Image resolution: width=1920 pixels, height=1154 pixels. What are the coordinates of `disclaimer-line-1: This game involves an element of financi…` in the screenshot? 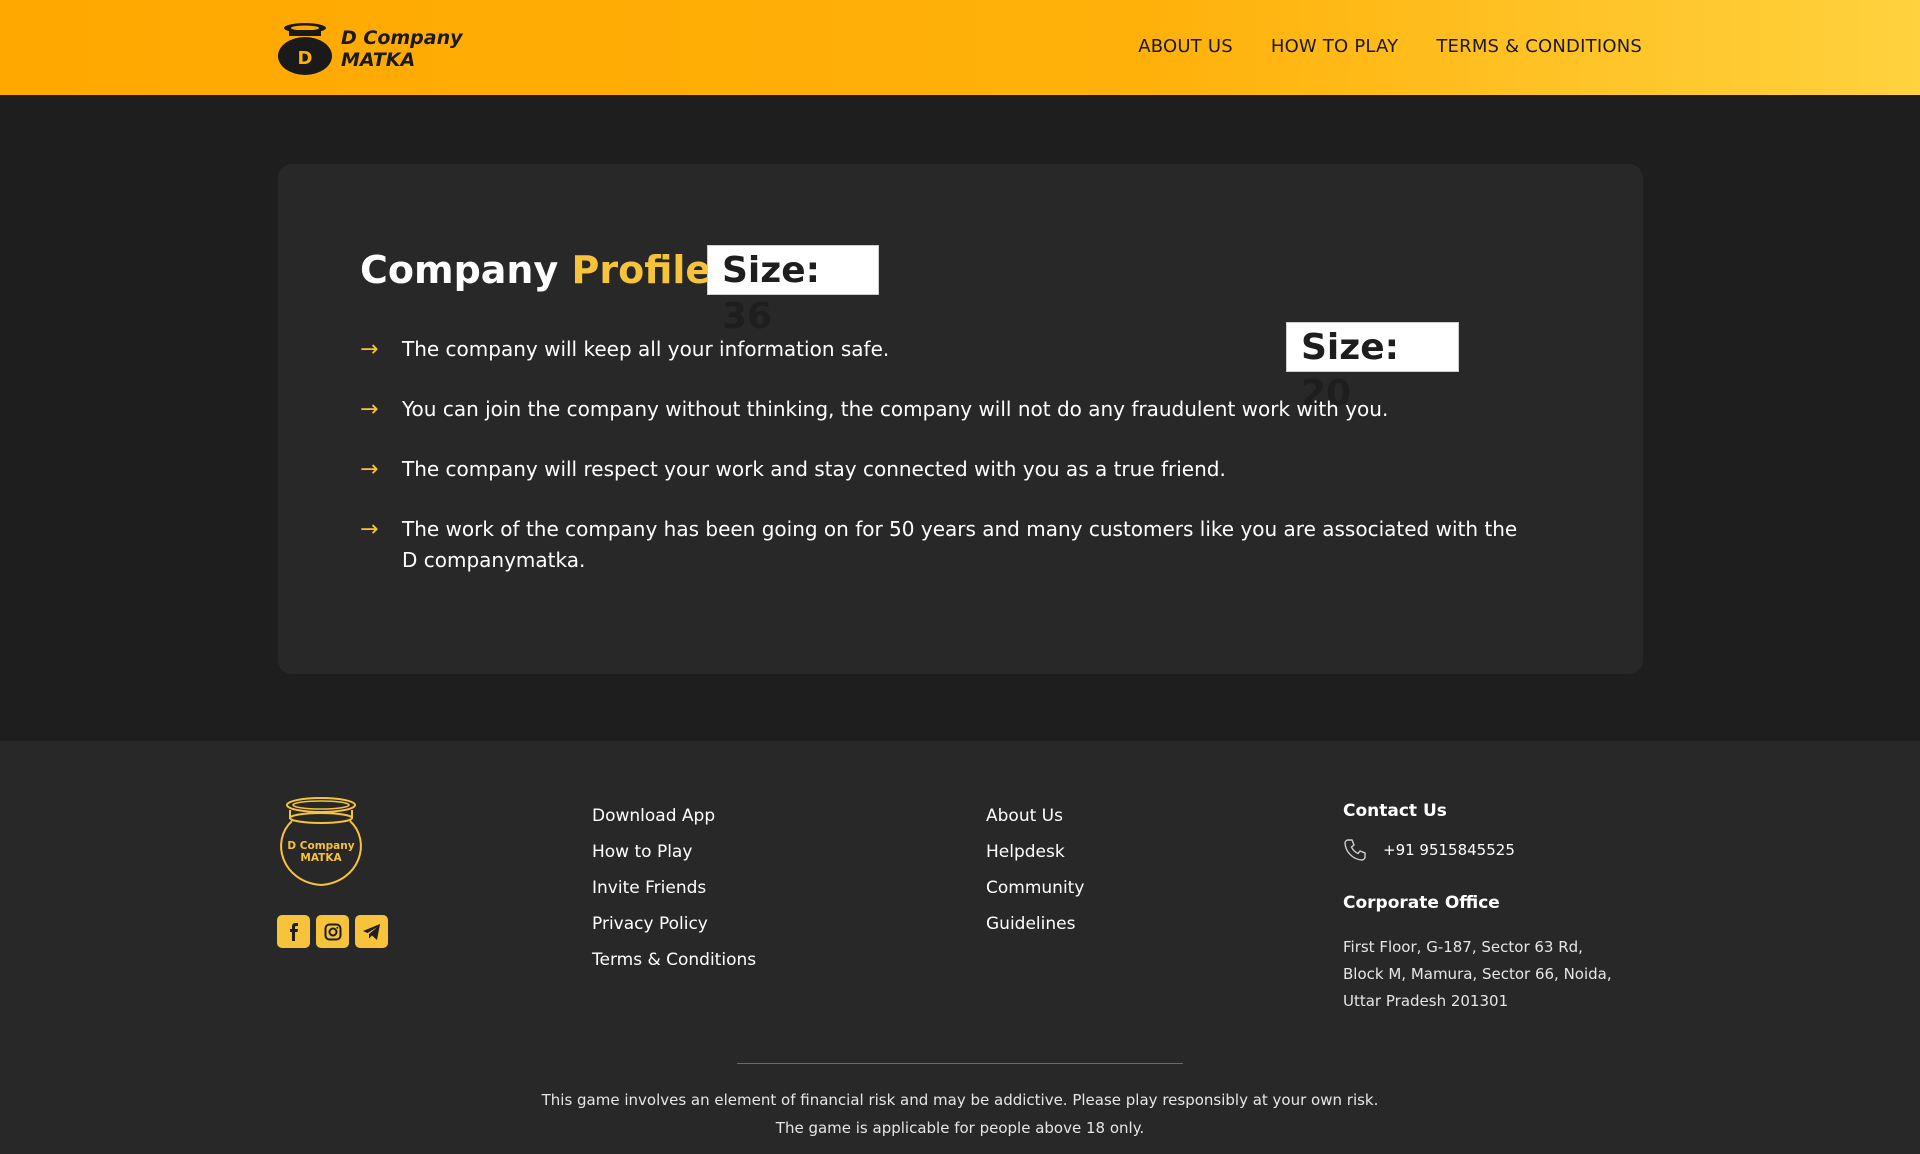 It's located at (960, 1100).